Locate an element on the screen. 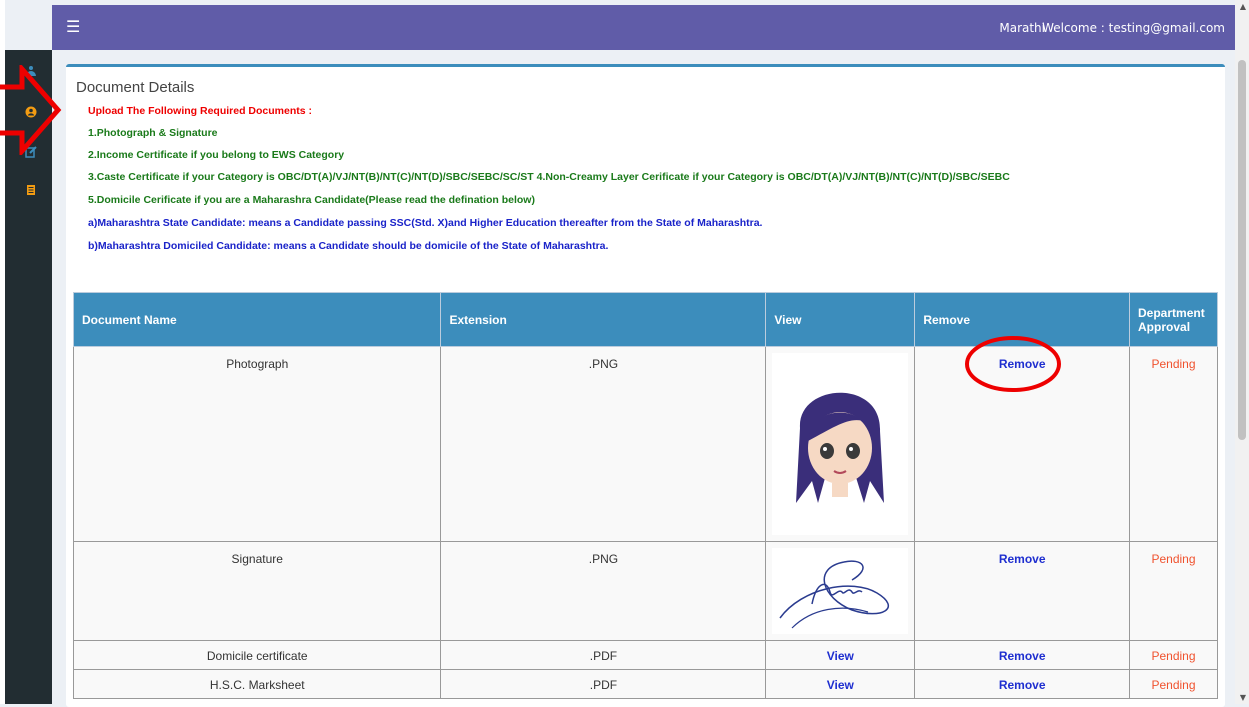  signature-thumbnail is located at coordinates (840, 591).